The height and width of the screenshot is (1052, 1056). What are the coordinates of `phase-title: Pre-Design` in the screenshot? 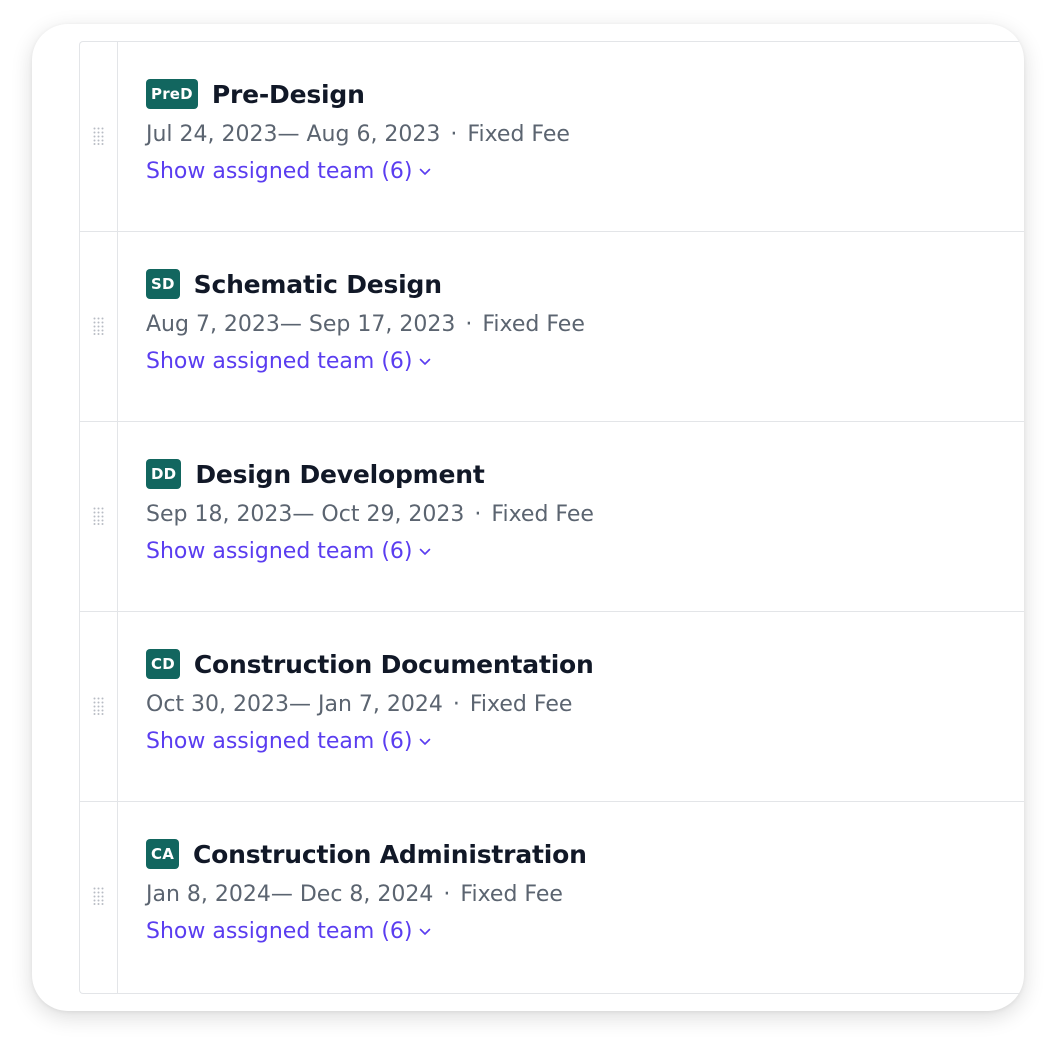 It's located at (288, 94).